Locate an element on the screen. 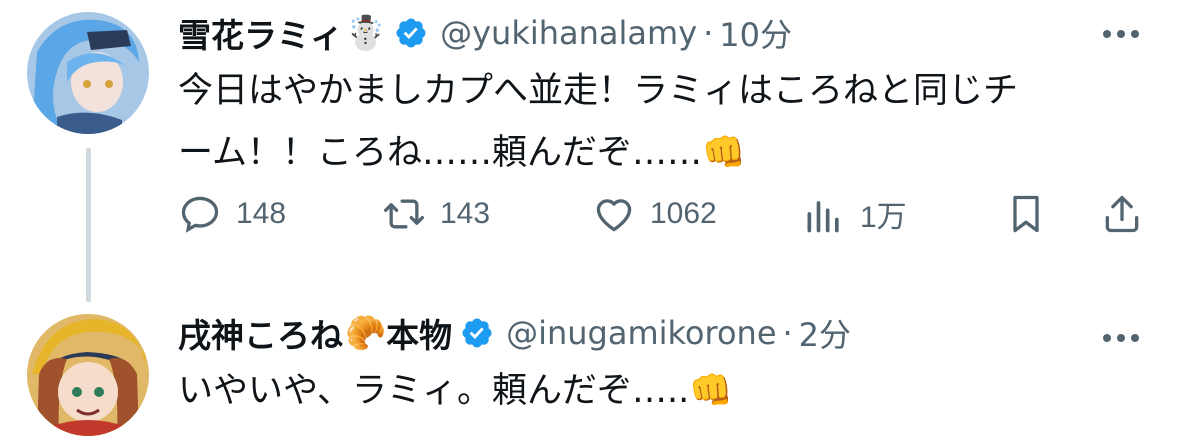 The height and width of the screenshot is (442, 1179). tweet-text: いやいや、ラミィ。頼んだぞ…..👊 is located at coordinates (658, 391).